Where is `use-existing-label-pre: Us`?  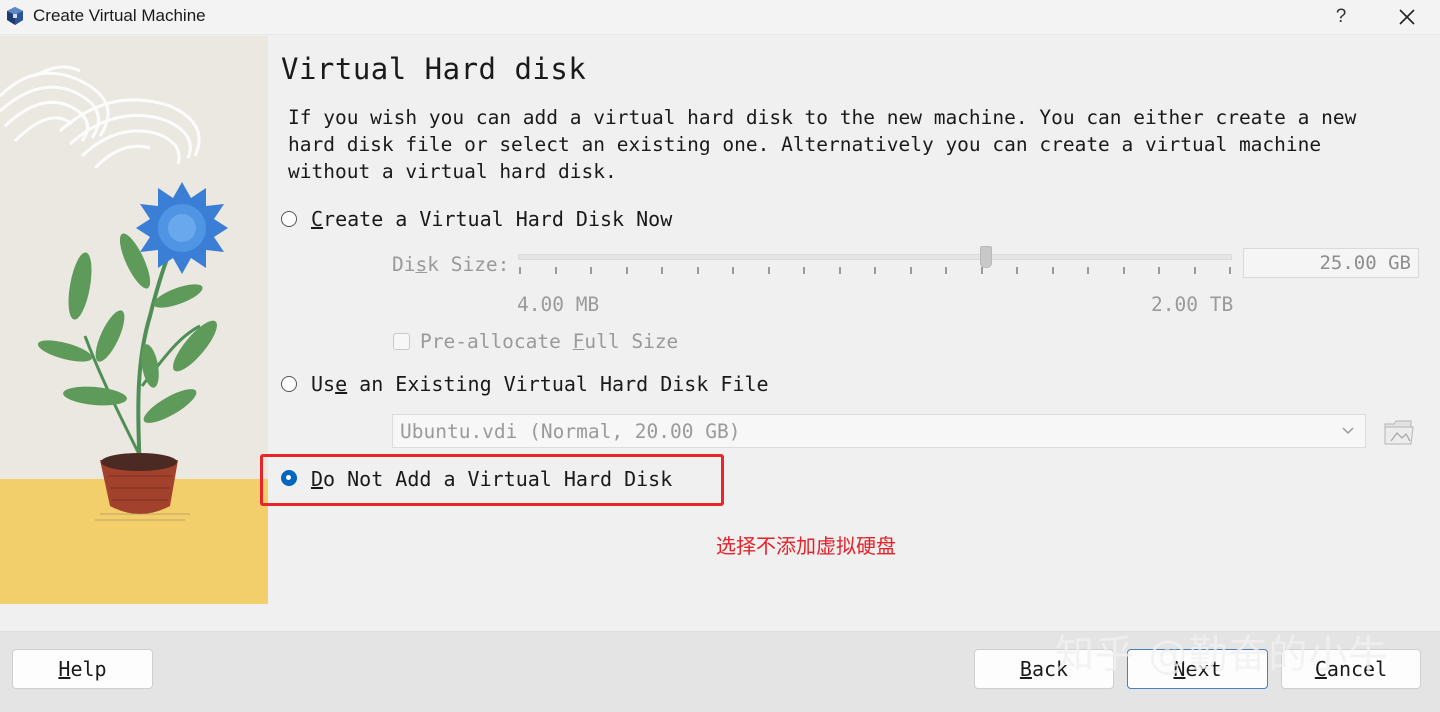 use-existing-label-pre: Us is located at coordinates (323, 384).